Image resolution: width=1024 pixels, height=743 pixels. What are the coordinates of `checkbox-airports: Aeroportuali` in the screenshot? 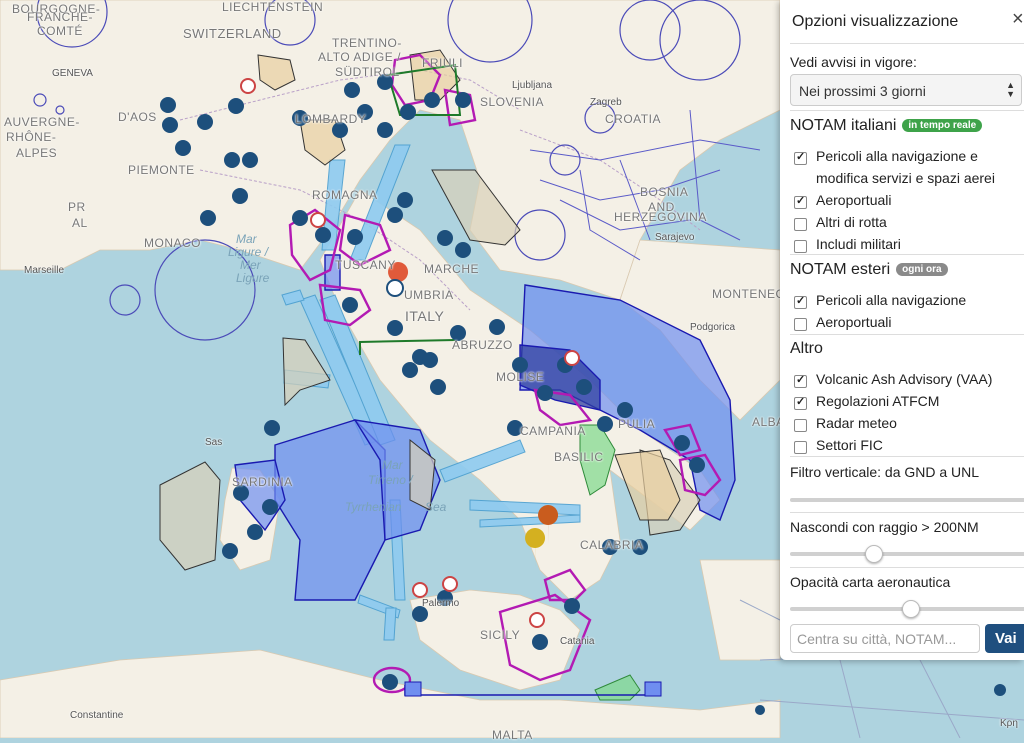 It's located at (843, 201).